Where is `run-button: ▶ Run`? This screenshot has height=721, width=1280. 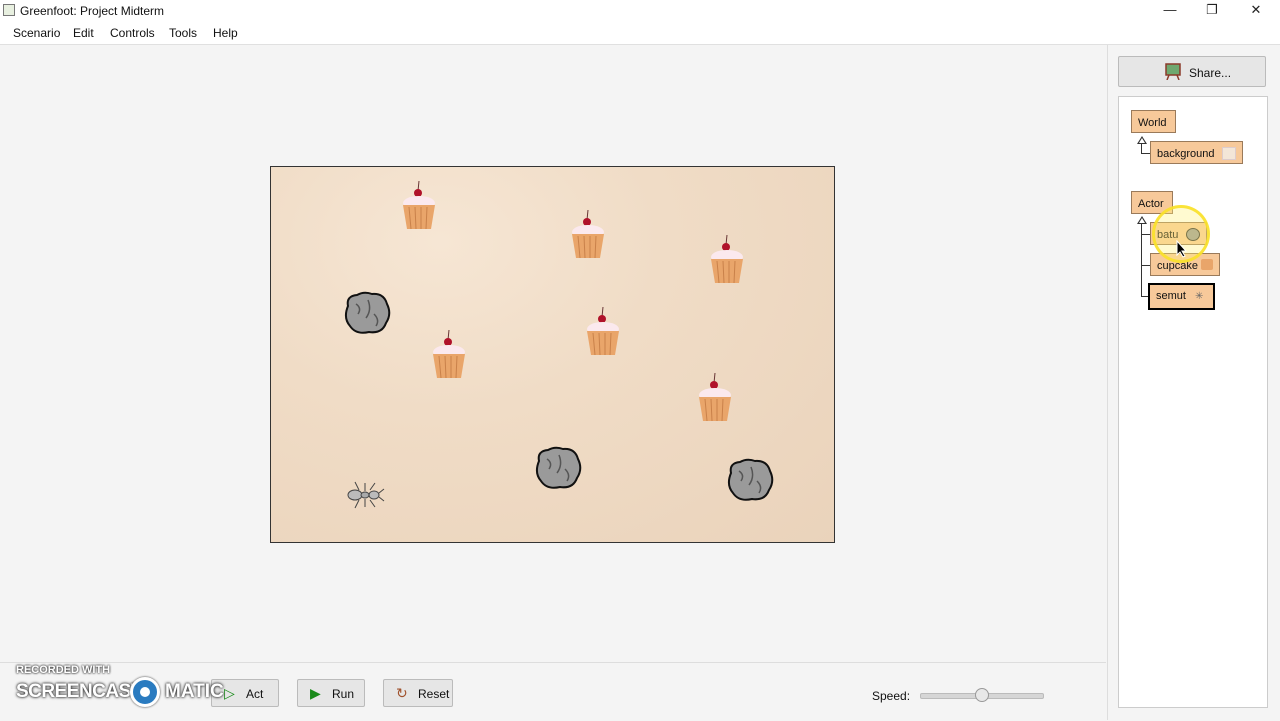 run-button: ▶ Run is located at coordinates (331, 693).